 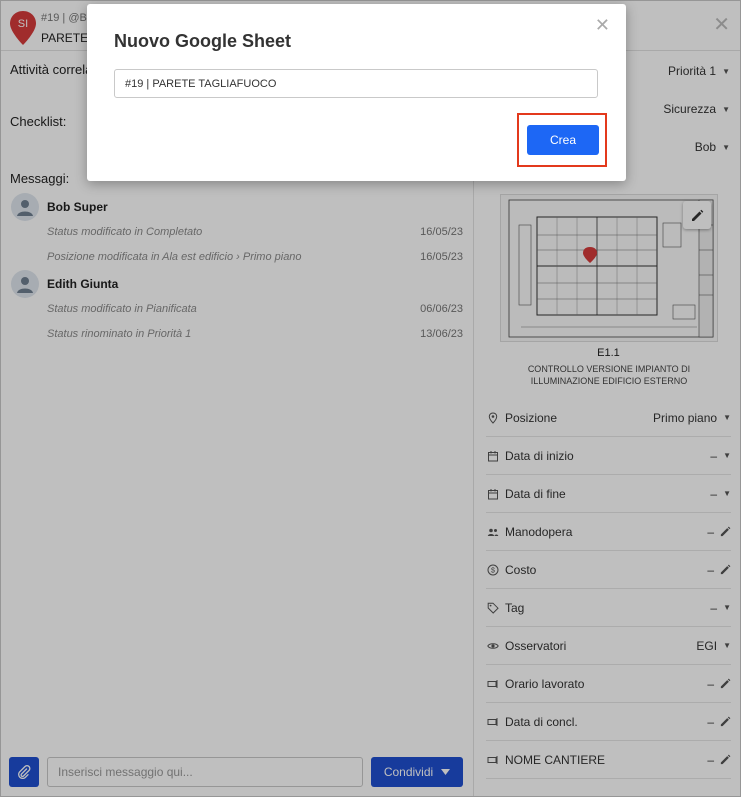 What do you see at coordinates (203, 41) in the screenshot?
I see `dialog-title: Nuovo Google Sheet` at bounding box center [203, 41].